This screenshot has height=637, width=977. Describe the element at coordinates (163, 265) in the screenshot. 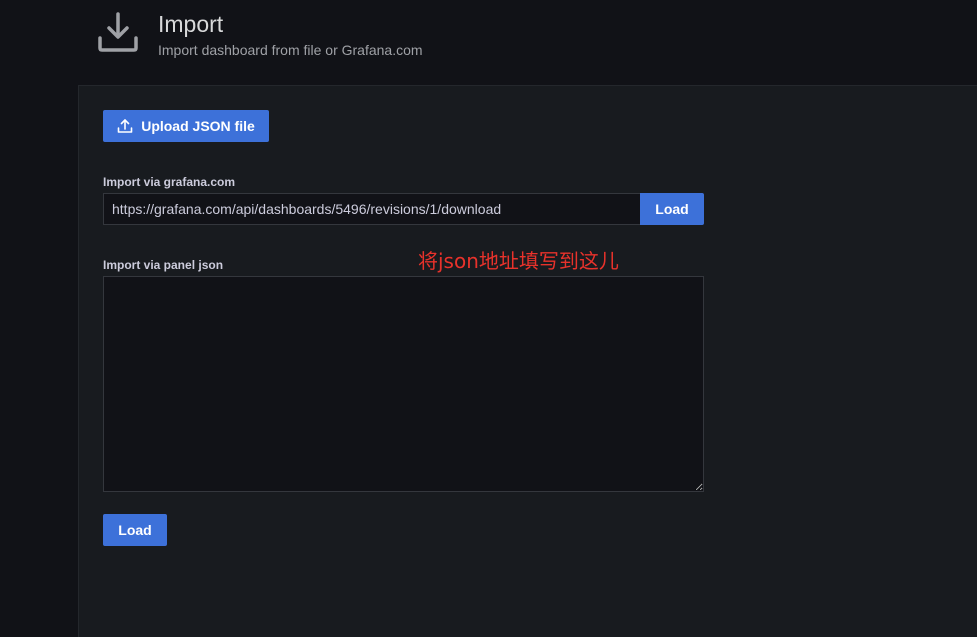

I see `panel-json-label: Import via panel json` at that location.